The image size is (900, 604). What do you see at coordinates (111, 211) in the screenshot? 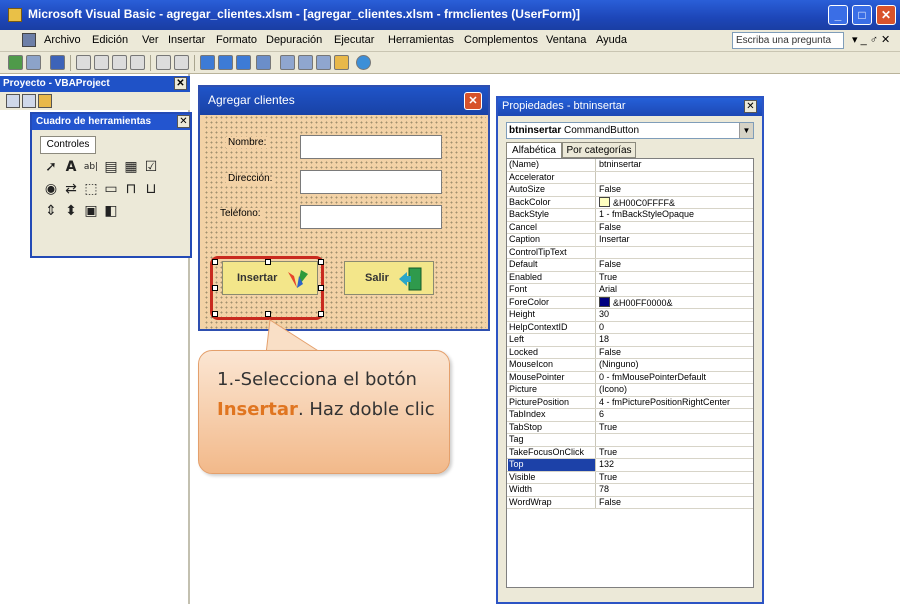
I see `refedit-tool-icon: ◧` at bounding box center [111, 211].